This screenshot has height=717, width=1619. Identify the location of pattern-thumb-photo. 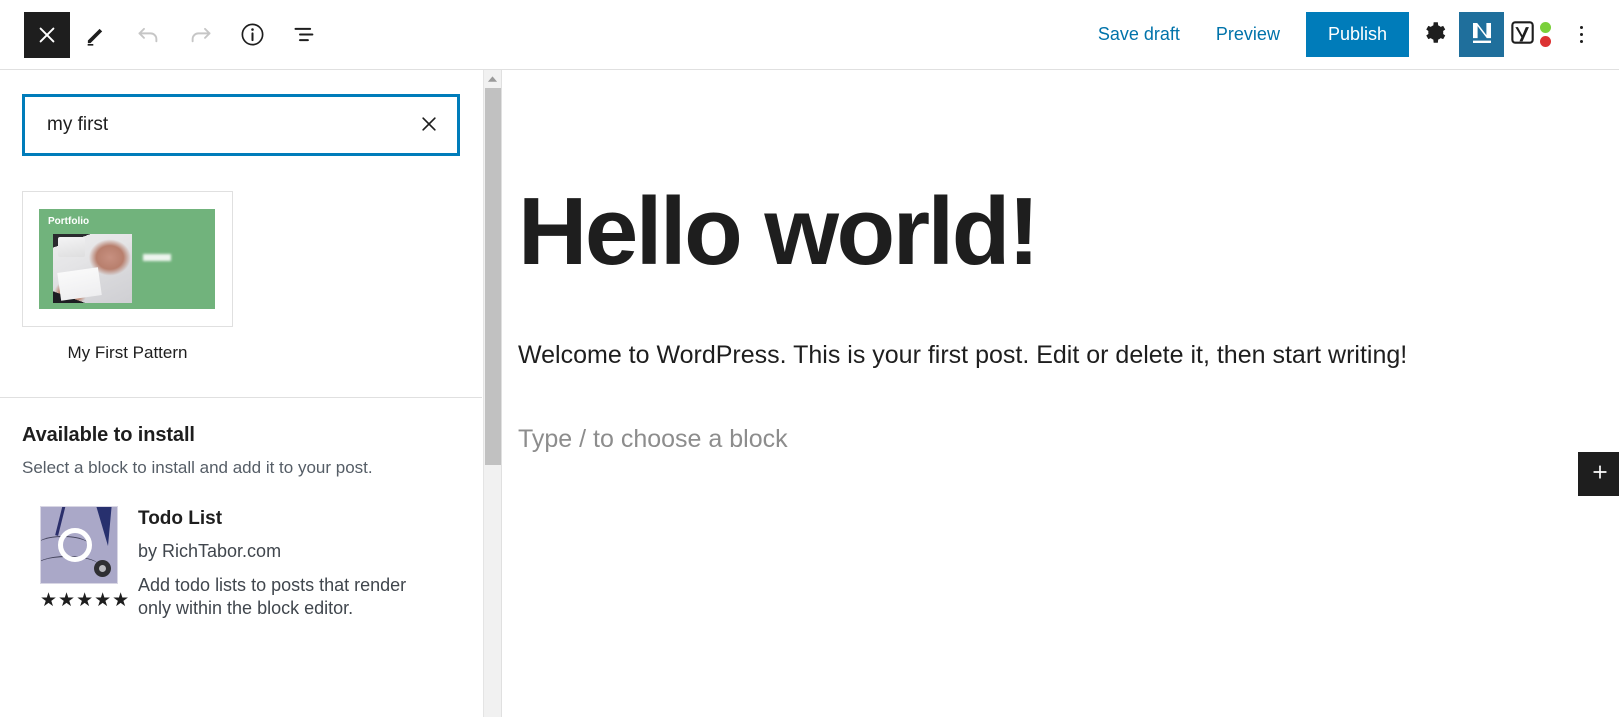
(92, 268).